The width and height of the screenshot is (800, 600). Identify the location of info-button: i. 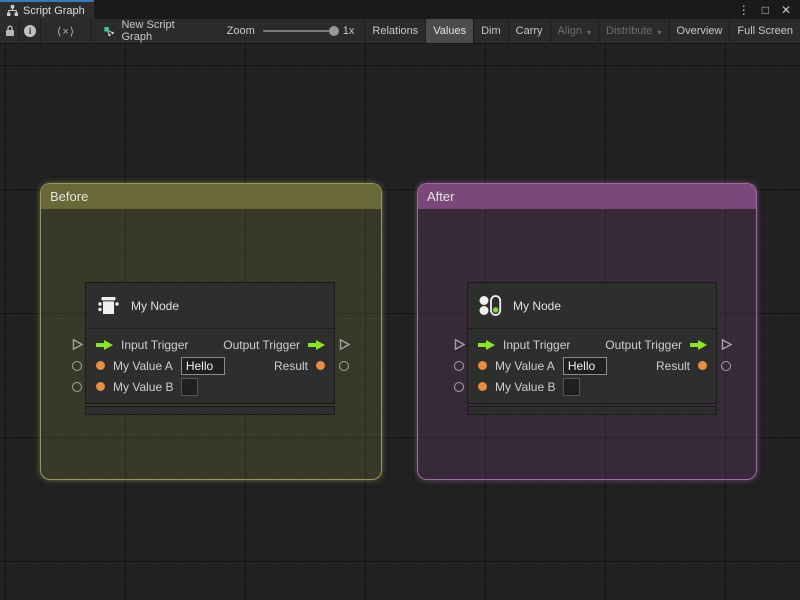
(31, 31).